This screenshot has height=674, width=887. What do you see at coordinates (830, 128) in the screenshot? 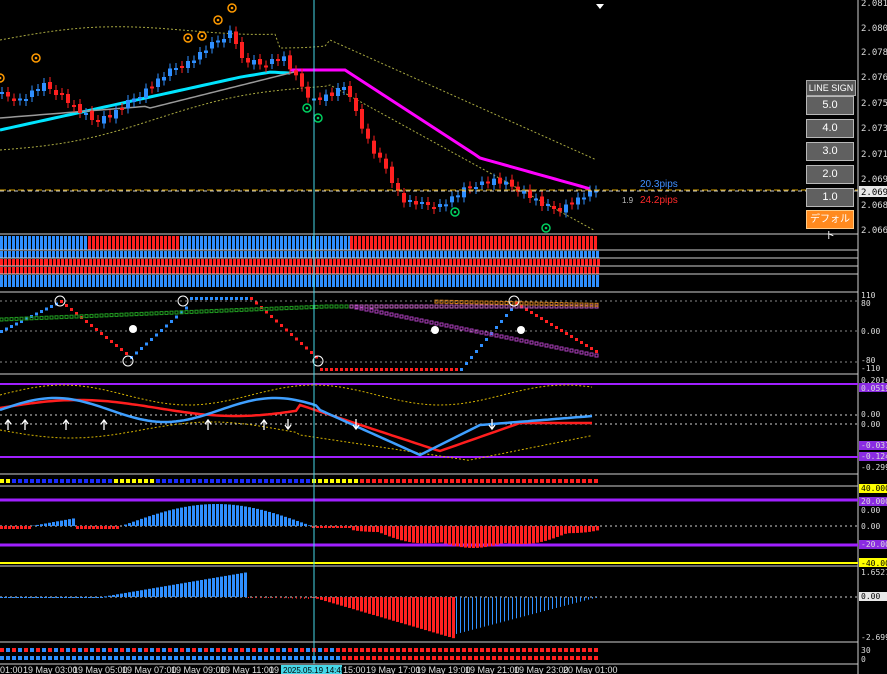
I see `line-sign-button-4: 4.0` at bounding box center [830, 128].